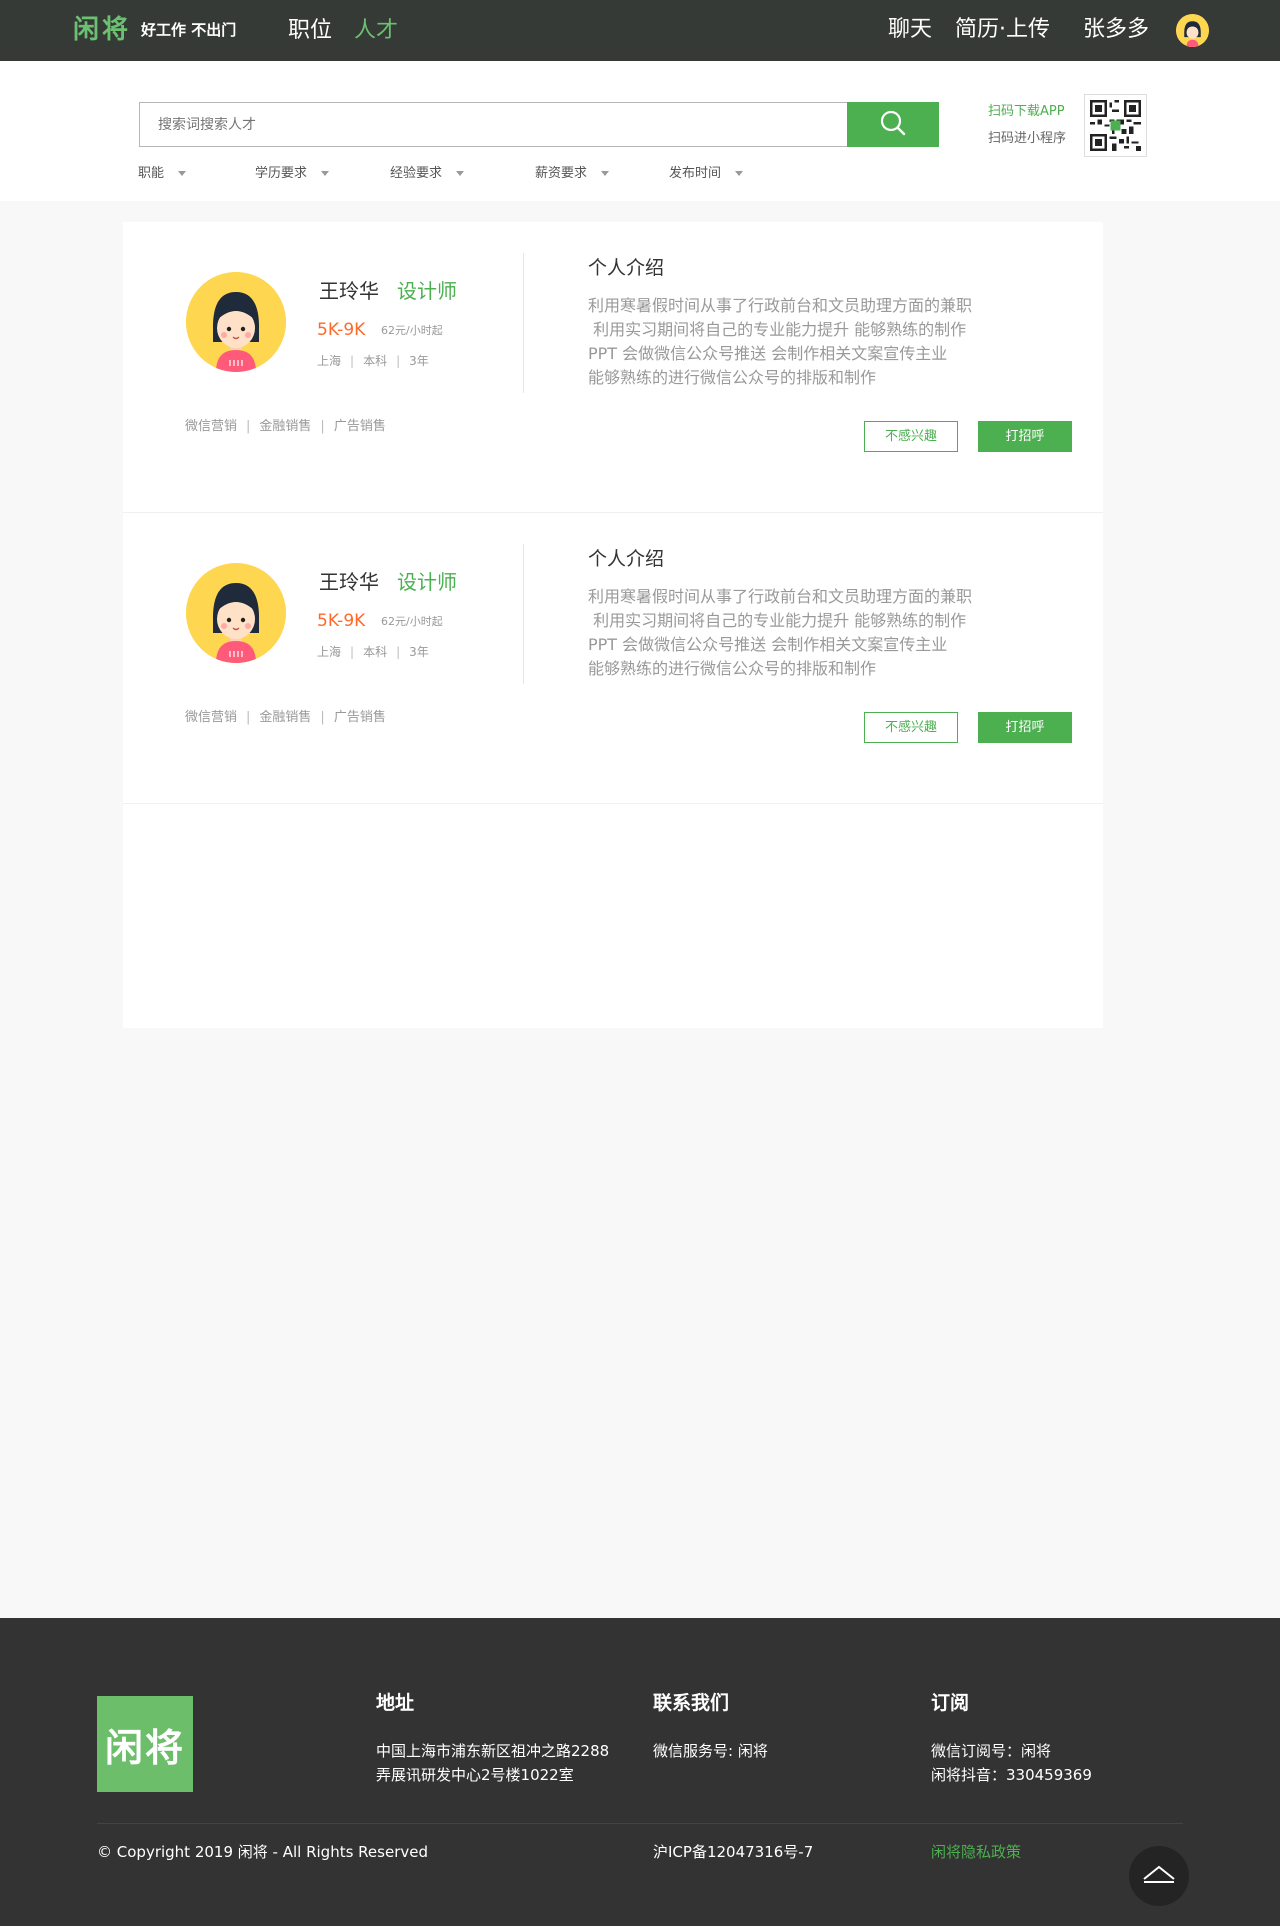 Image resolution: width=1280 pixels, height=1926 pixels. What do you see at coordinates (1027, 138) in the screenshot?
I see `qr-miniprogram-label: 扫码进小程序` at bounding box center [1027, 138].